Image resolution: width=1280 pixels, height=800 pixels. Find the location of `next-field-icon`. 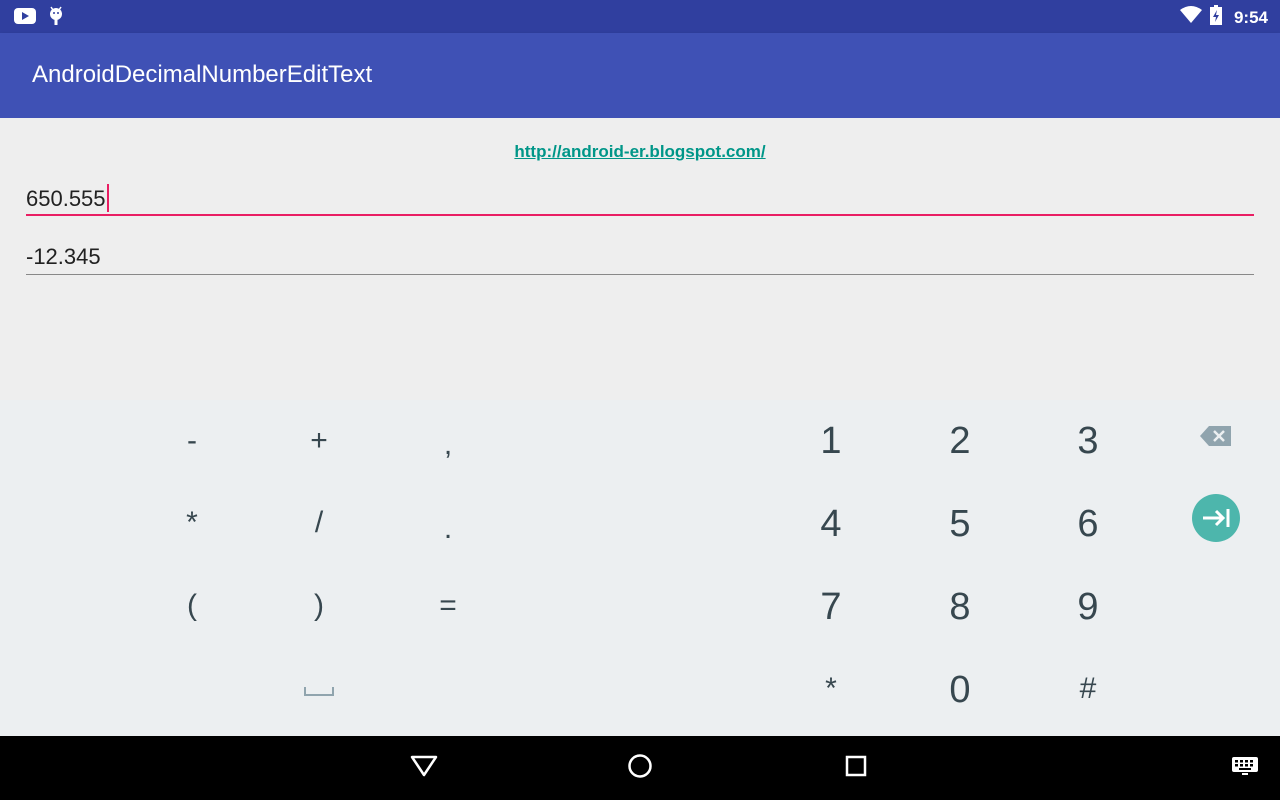

next-field-icon is located at coordinates (1216, 522).